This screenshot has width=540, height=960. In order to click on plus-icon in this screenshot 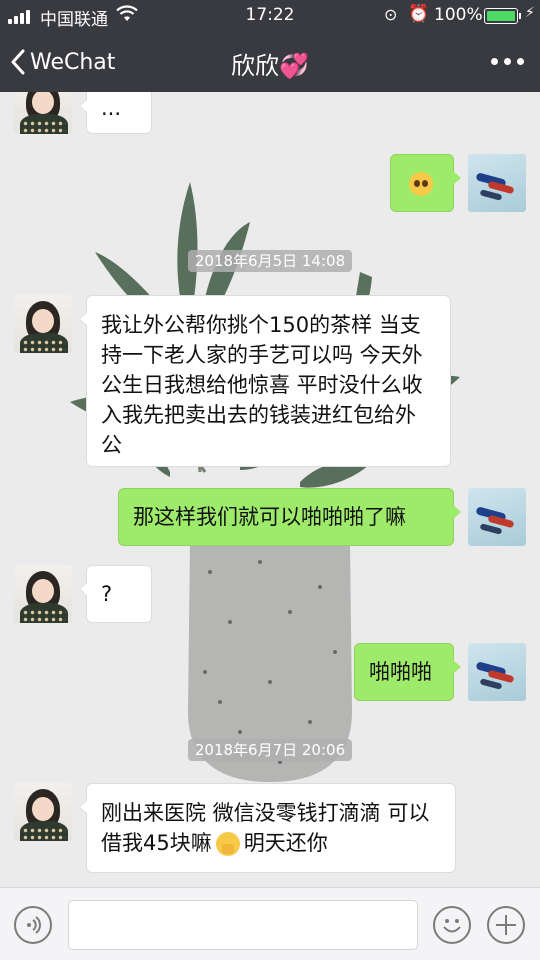, I will do `click(506, 925)`.